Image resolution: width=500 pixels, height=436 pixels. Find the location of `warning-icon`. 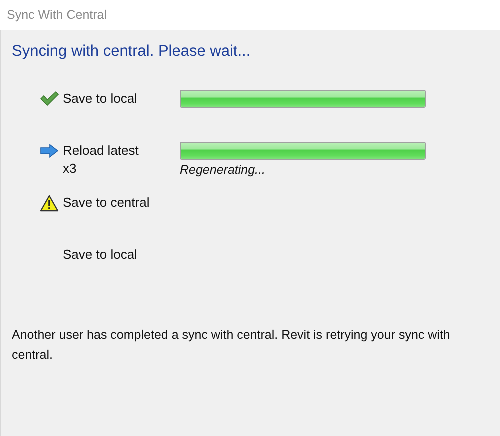

warning-icon is located at coordinates (49, 203).